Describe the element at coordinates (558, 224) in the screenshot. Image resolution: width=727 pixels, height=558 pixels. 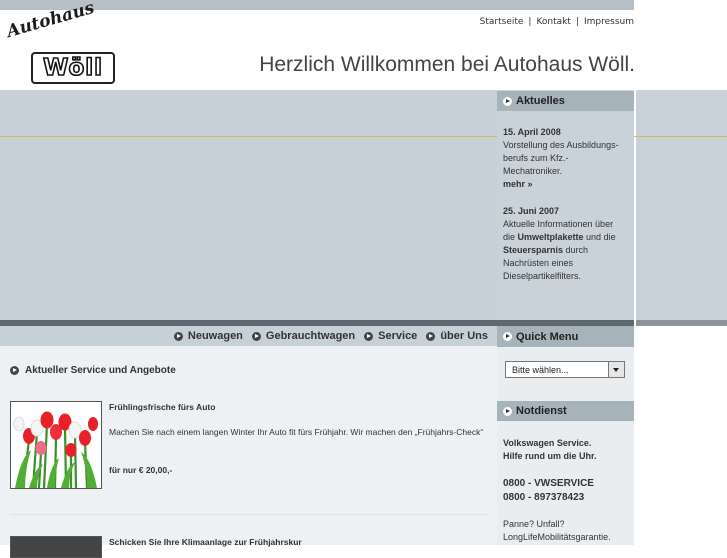
I see `news-text: Aktuelle Informationen über` at that location.